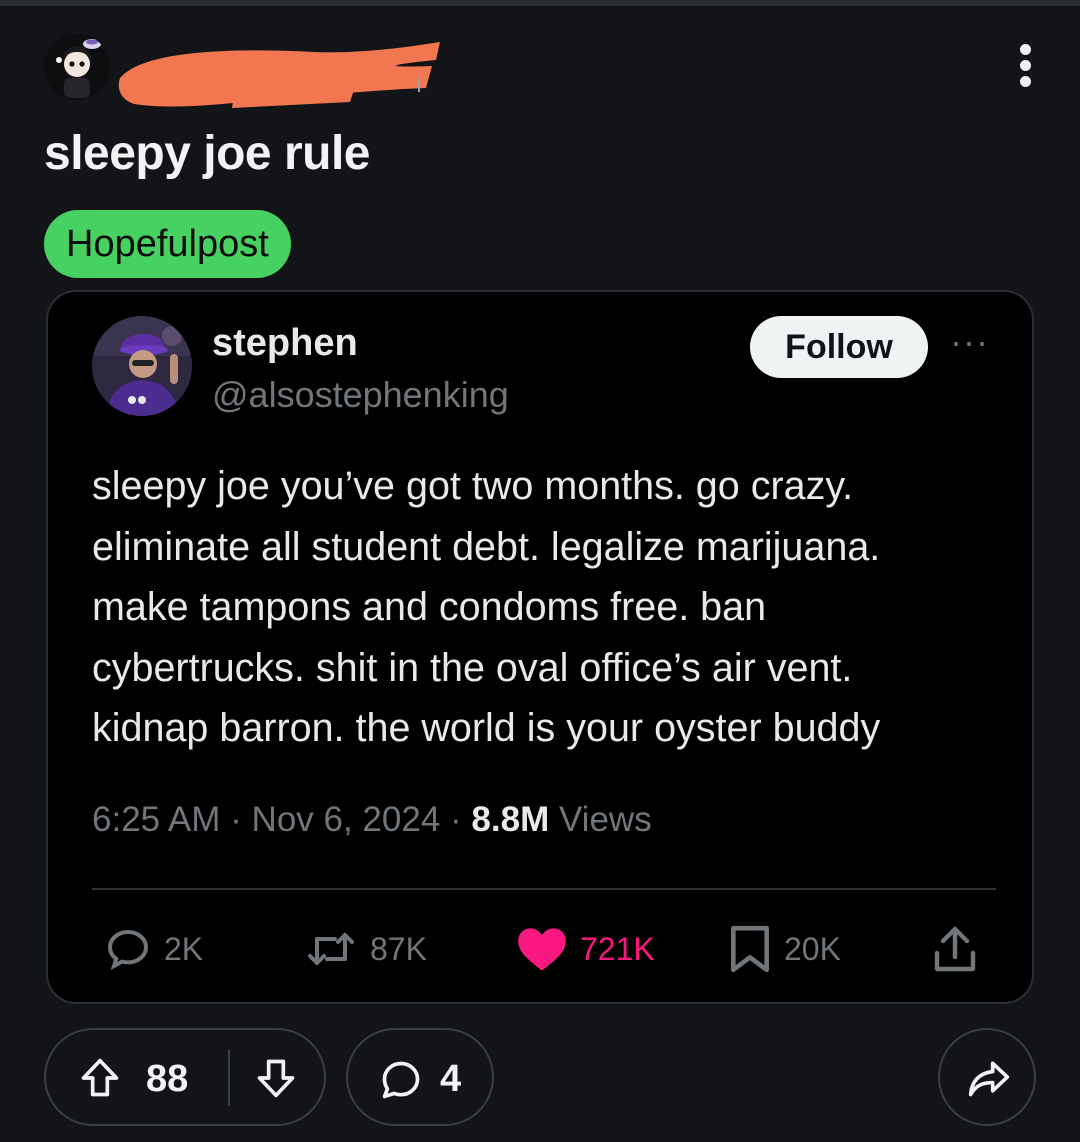 The width and height of the screenshot is (1080, 1142). Describe the element at coordinates (605, 819) in the screenshot. I see `views-label: Views` at that location.